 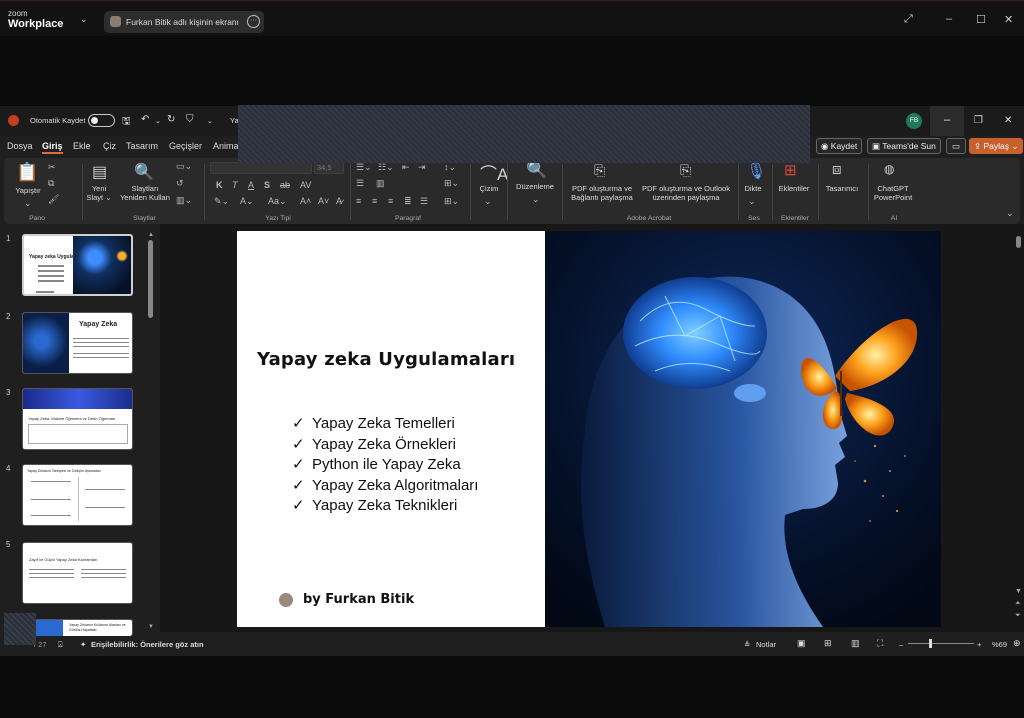 I want to click on pdf-link-icon: ⎘, so click(x=599, y=170).